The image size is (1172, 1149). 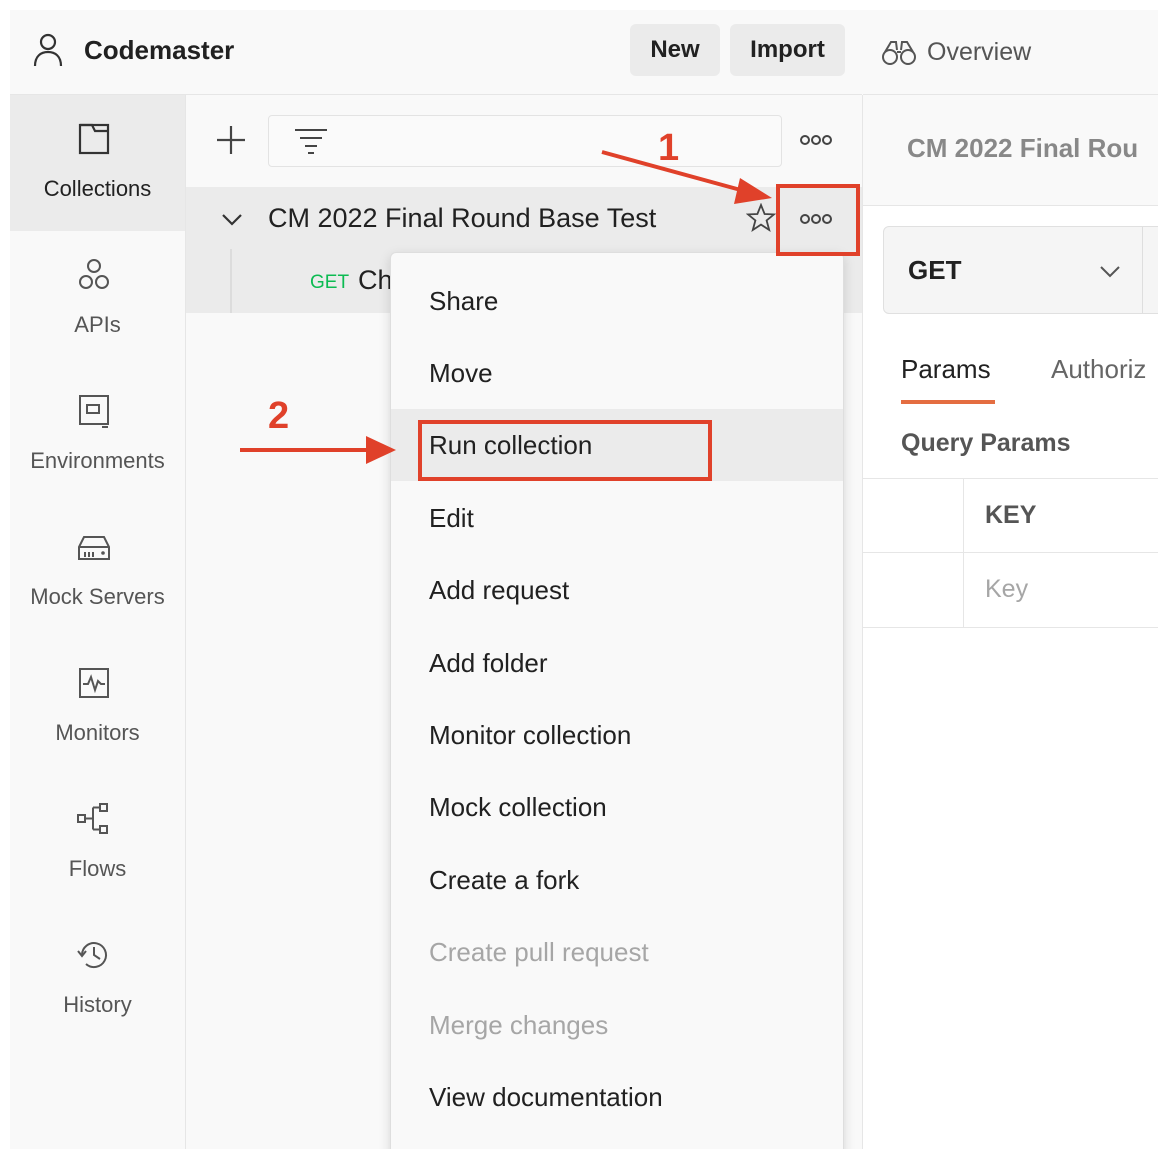 I want to click on import-button: Import, so click(x=787, y=50).